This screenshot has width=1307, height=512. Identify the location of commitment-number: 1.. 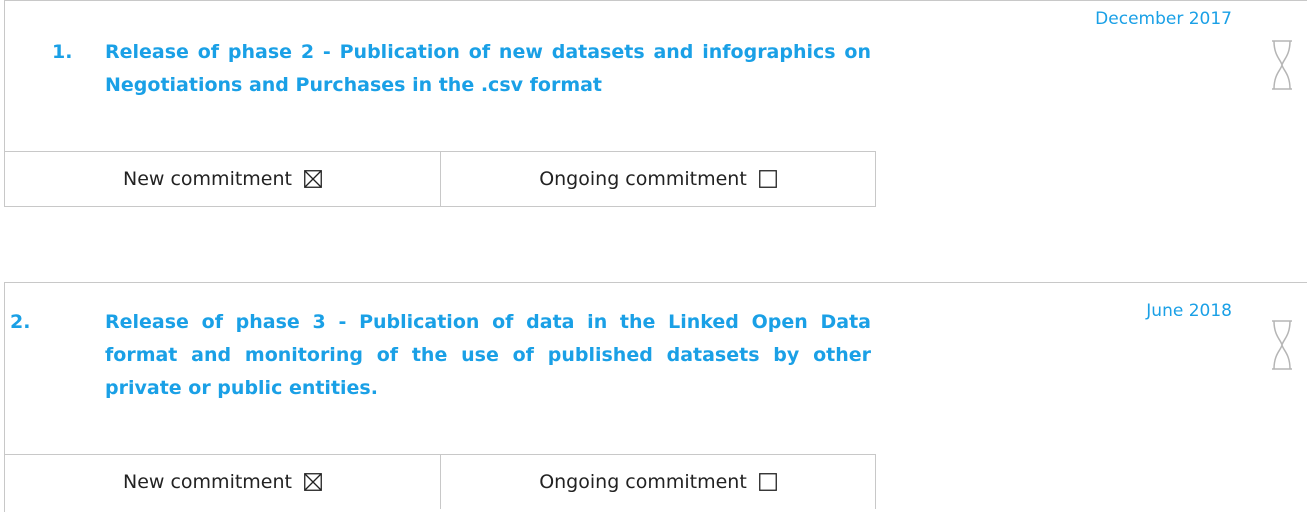
(62, 52).